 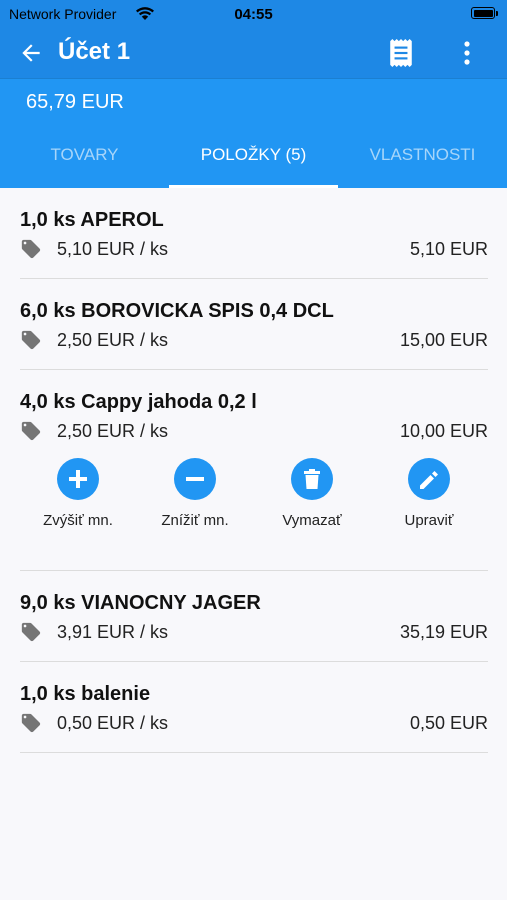 I want to click on receipt-icon, so click(x=401, y=53).